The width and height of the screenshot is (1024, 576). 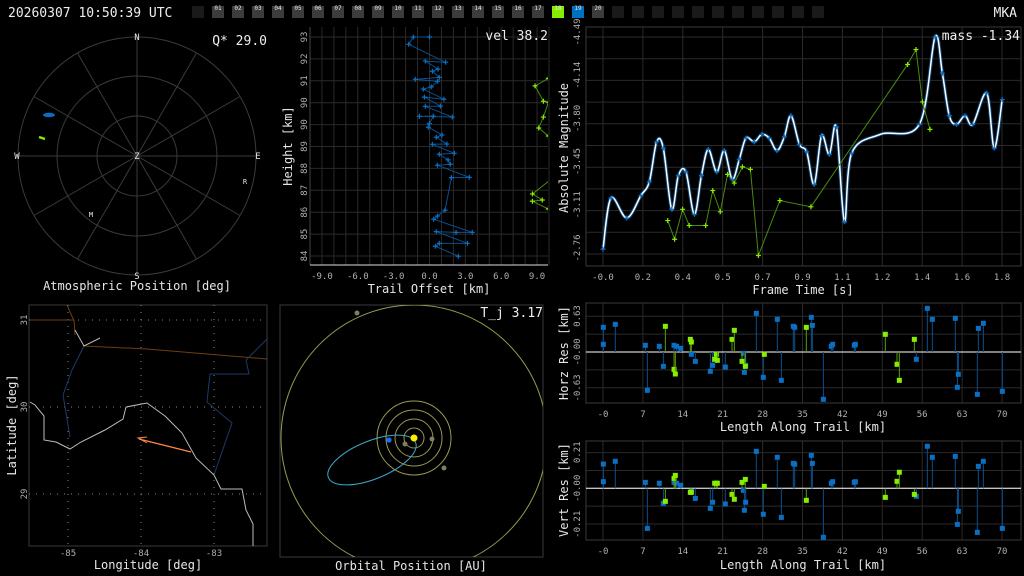 What do you see at coordinates (842, 278) in the screenshot?
I see `magnitude-xtick: 1.1` at bounding box center [842, 278].